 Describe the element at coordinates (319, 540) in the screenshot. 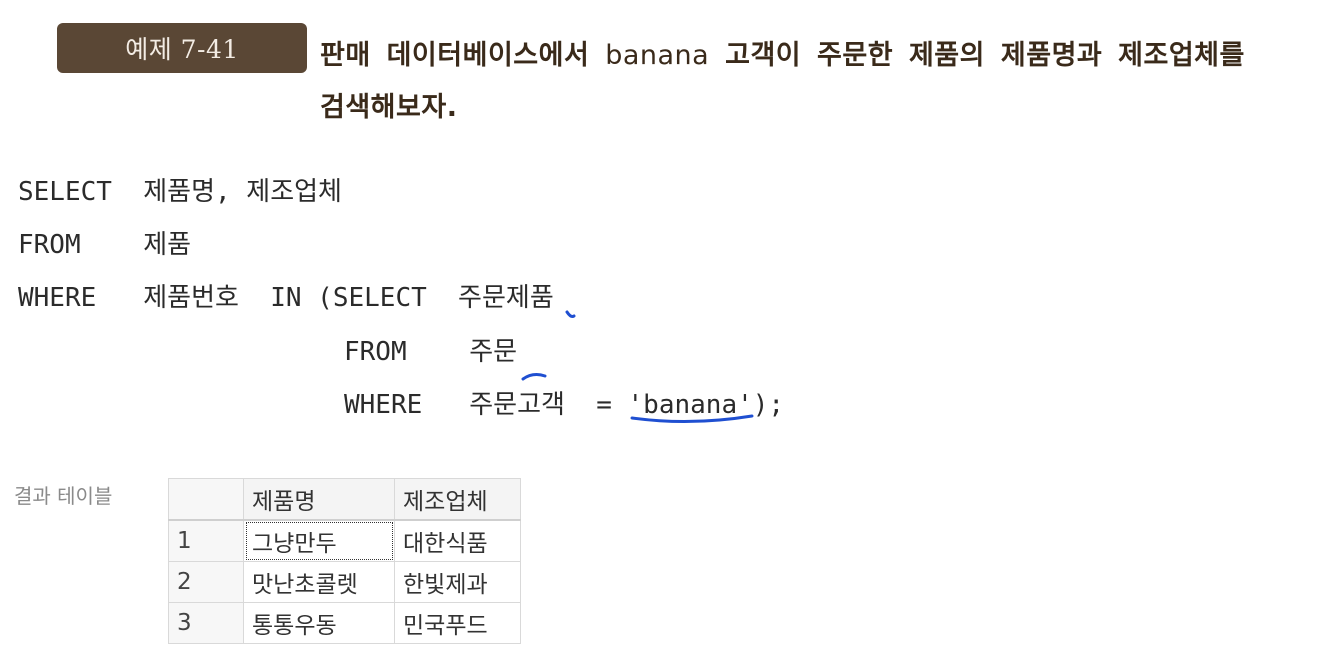

I see `cell-product-name: 그냥만두` at that location.